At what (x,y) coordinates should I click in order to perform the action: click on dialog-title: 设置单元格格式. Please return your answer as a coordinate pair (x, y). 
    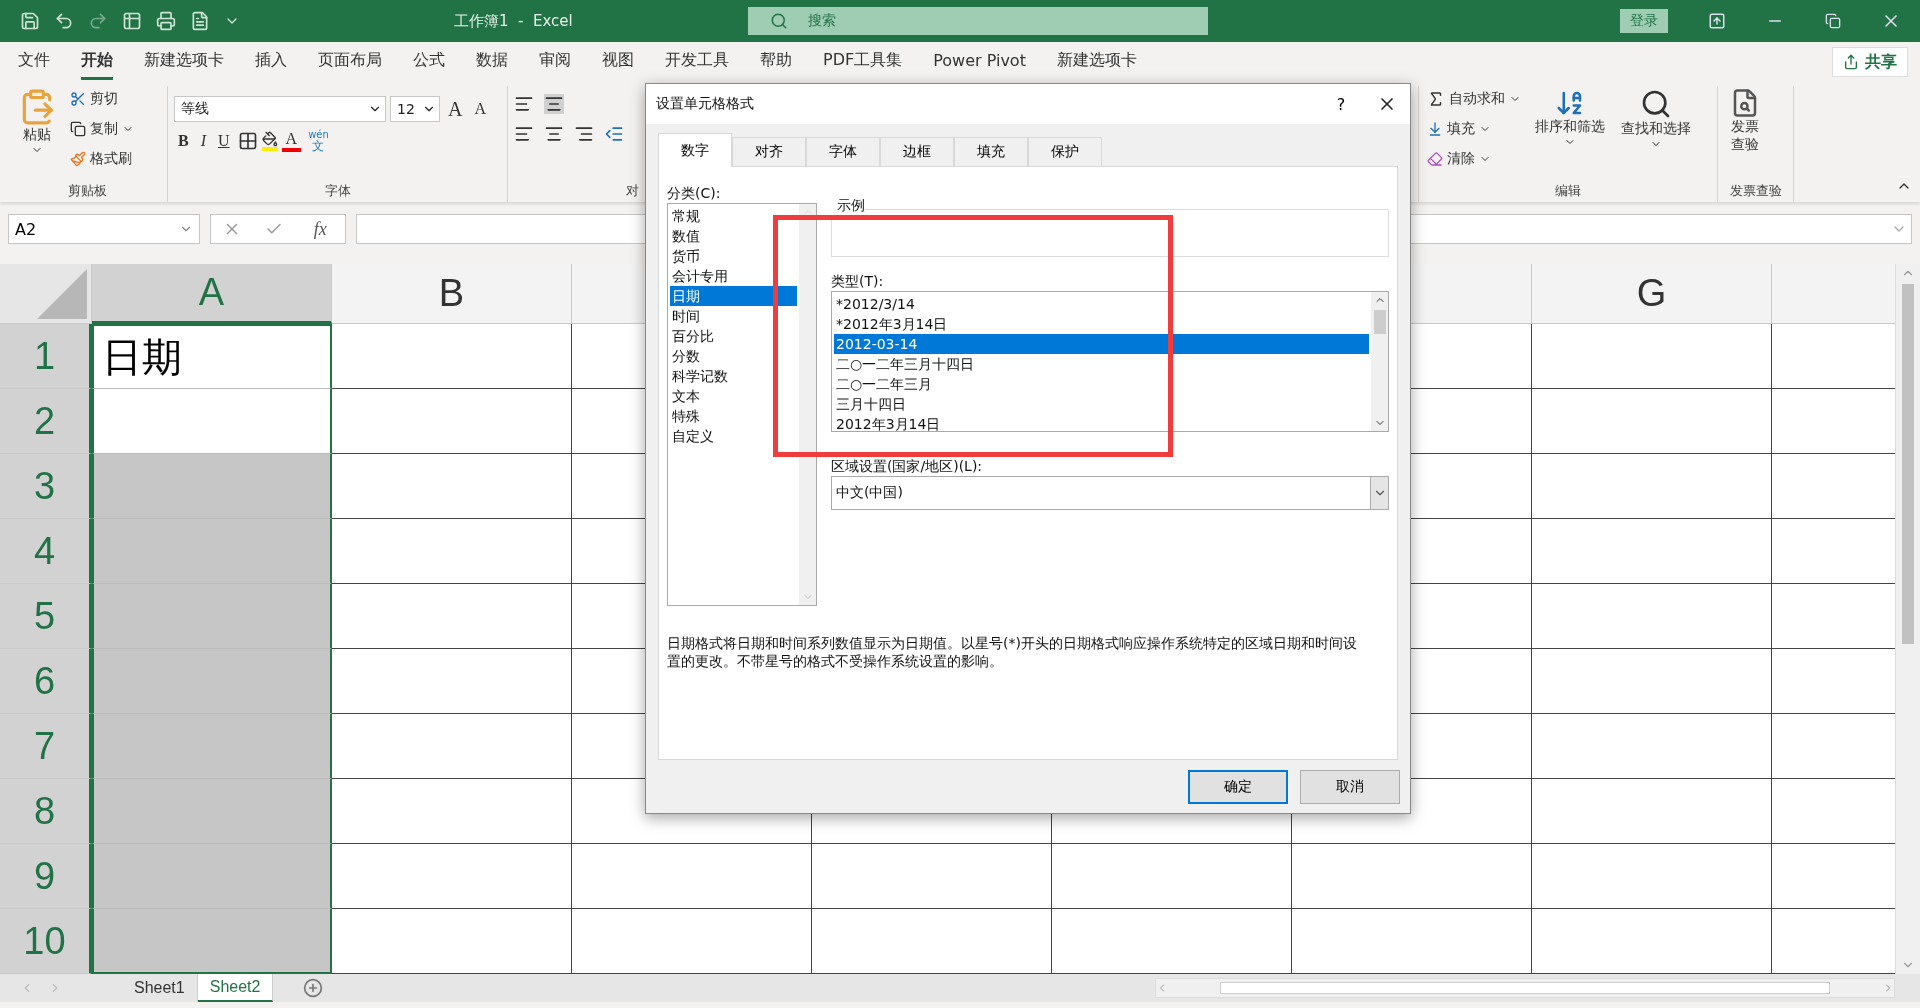
    Looking at the image, I should click on (705, 104).